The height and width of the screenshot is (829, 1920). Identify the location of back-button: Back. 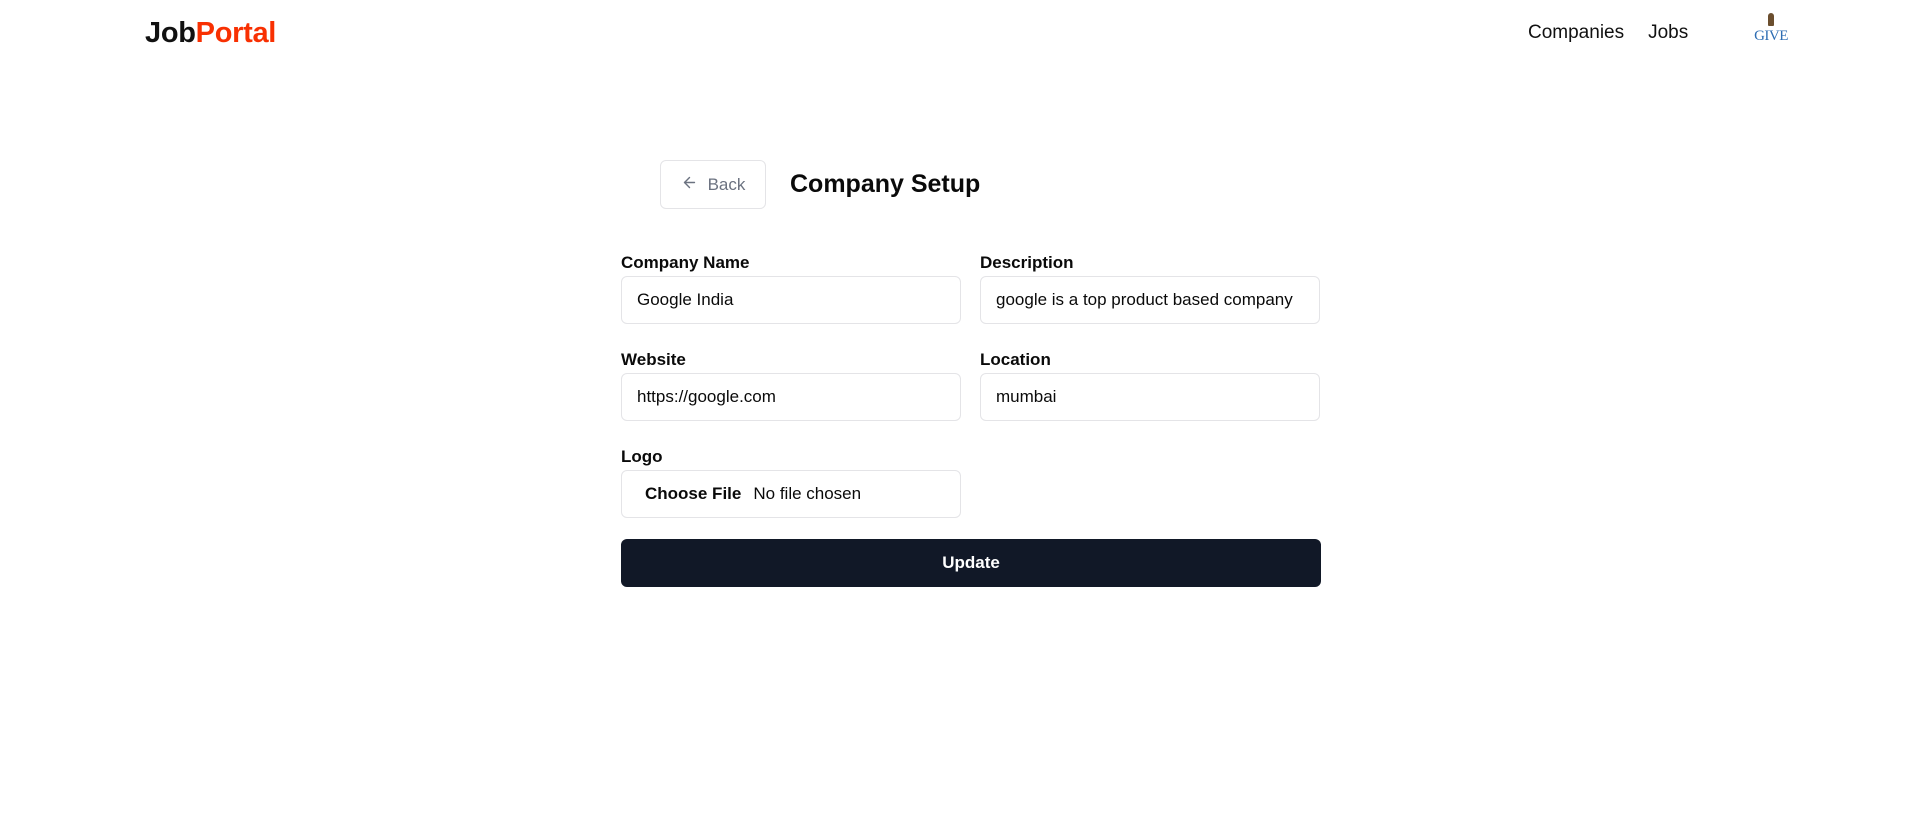
(713, 184).